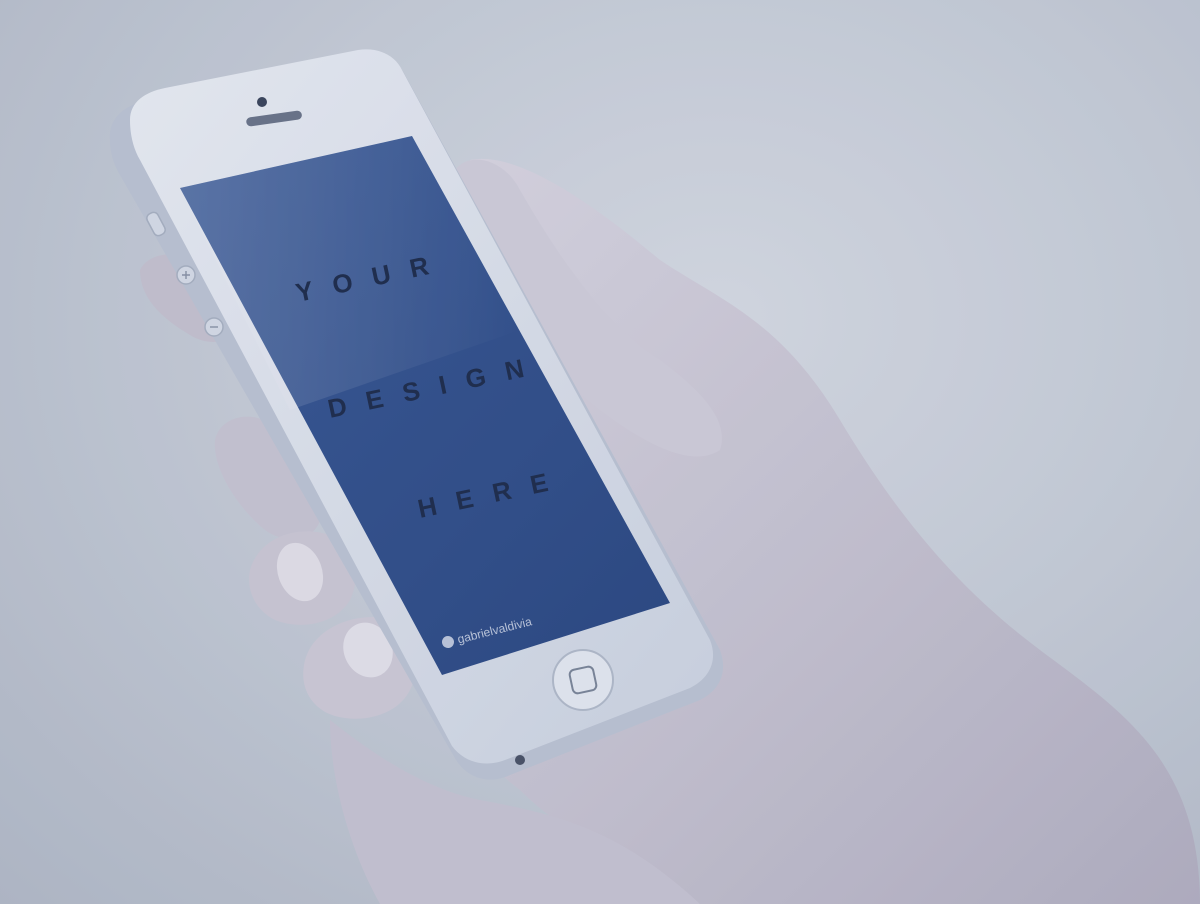 This screenshot has width=1200, height=904. What do you see at coordinates (520, 760) in the screenshot?
I see `headphone-jack` at bounding box center [520, 760].